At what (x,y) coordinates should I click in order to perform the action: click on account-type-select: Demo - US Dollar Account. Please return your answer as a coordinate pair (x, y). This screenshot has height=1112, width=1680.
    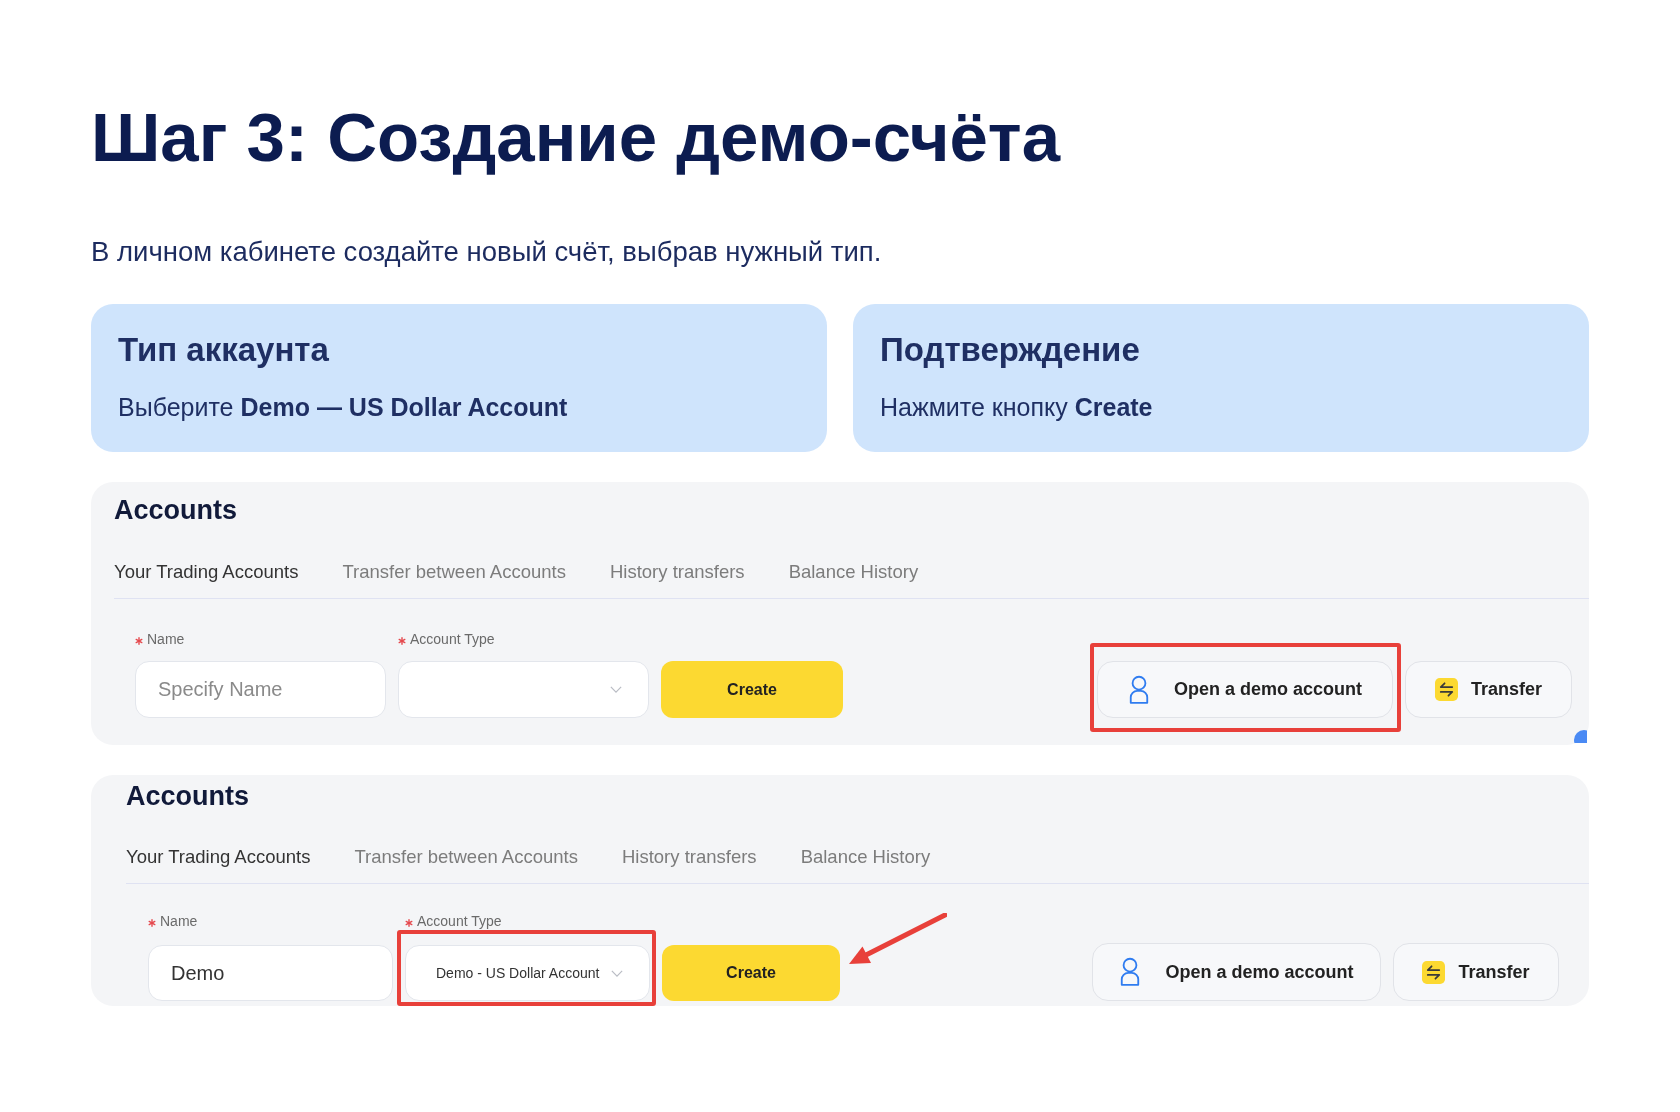
    Looking at the image, I should click on (527, 973).